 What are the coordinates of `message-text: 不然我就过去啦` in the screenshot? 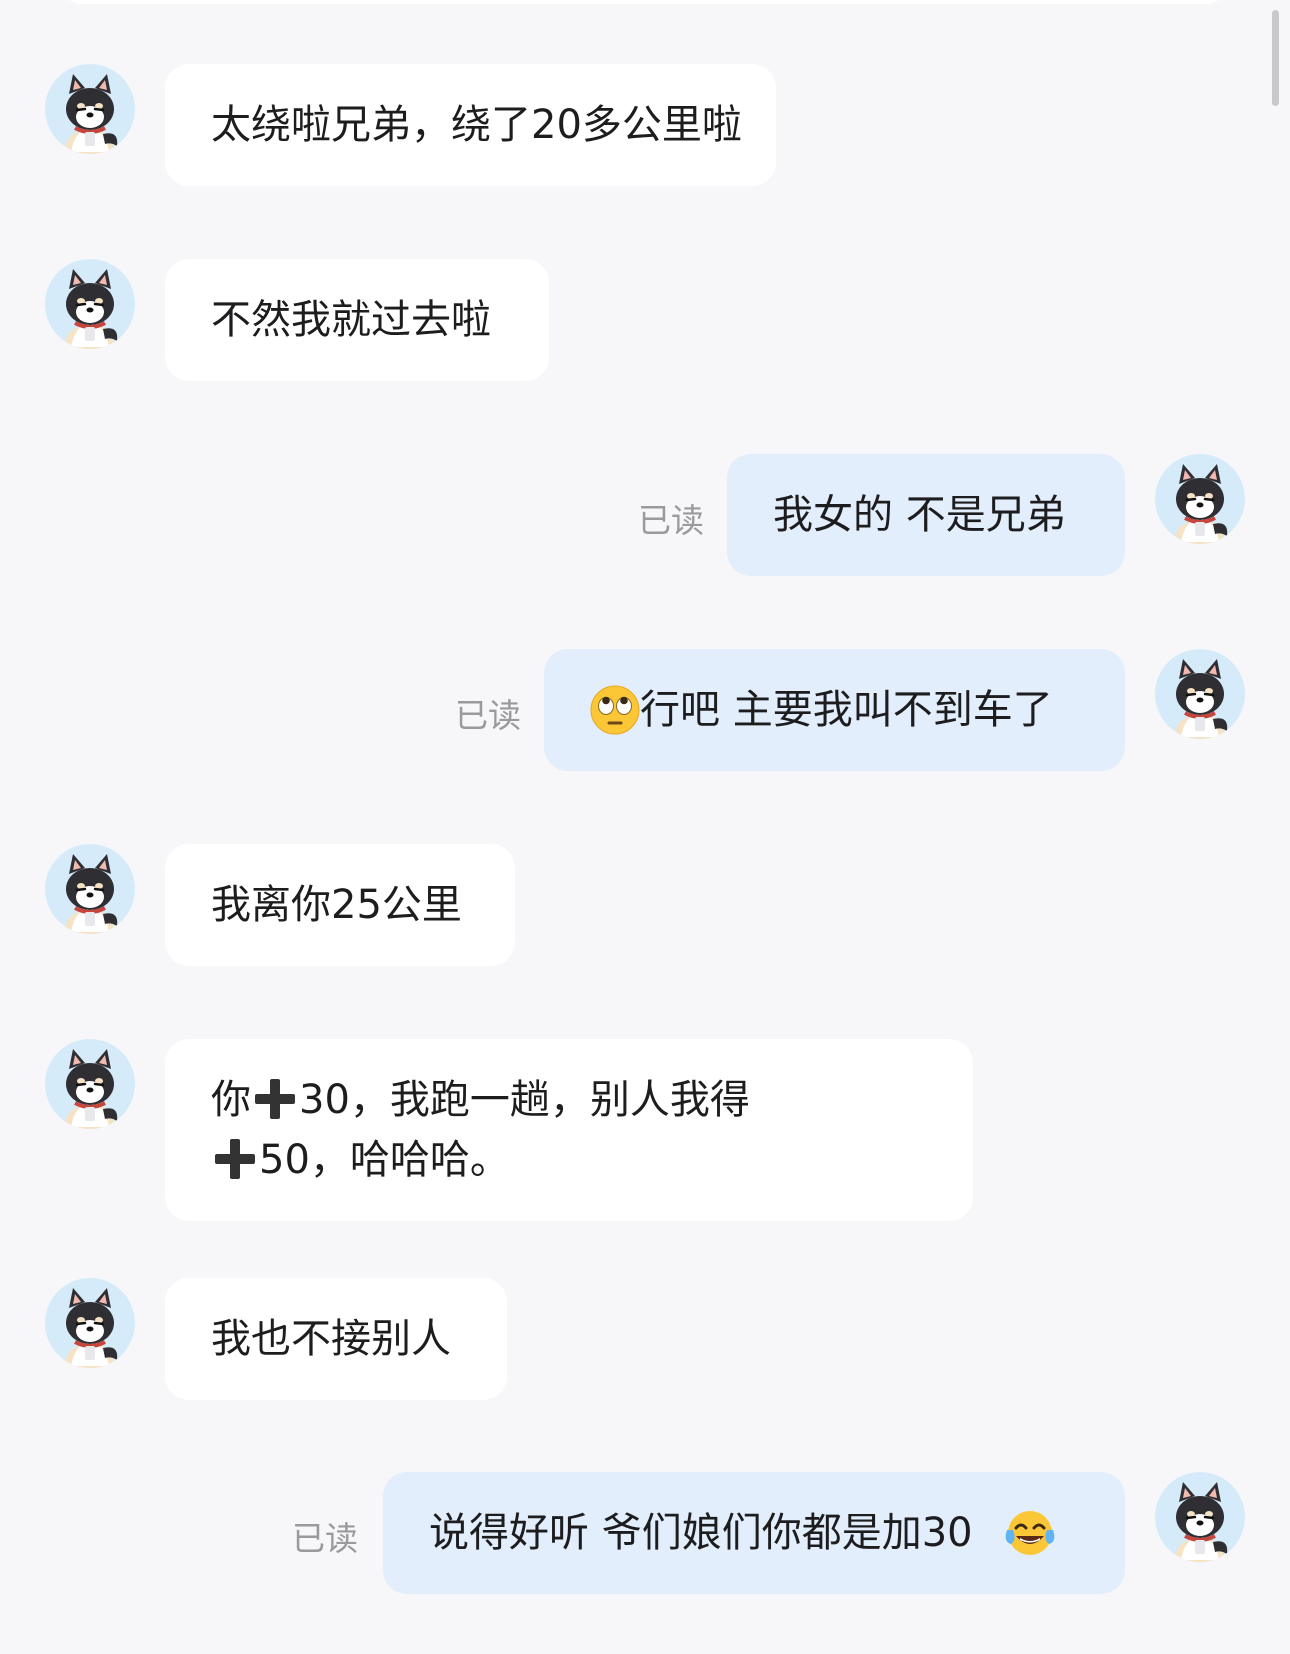 It's located at (351, 320).